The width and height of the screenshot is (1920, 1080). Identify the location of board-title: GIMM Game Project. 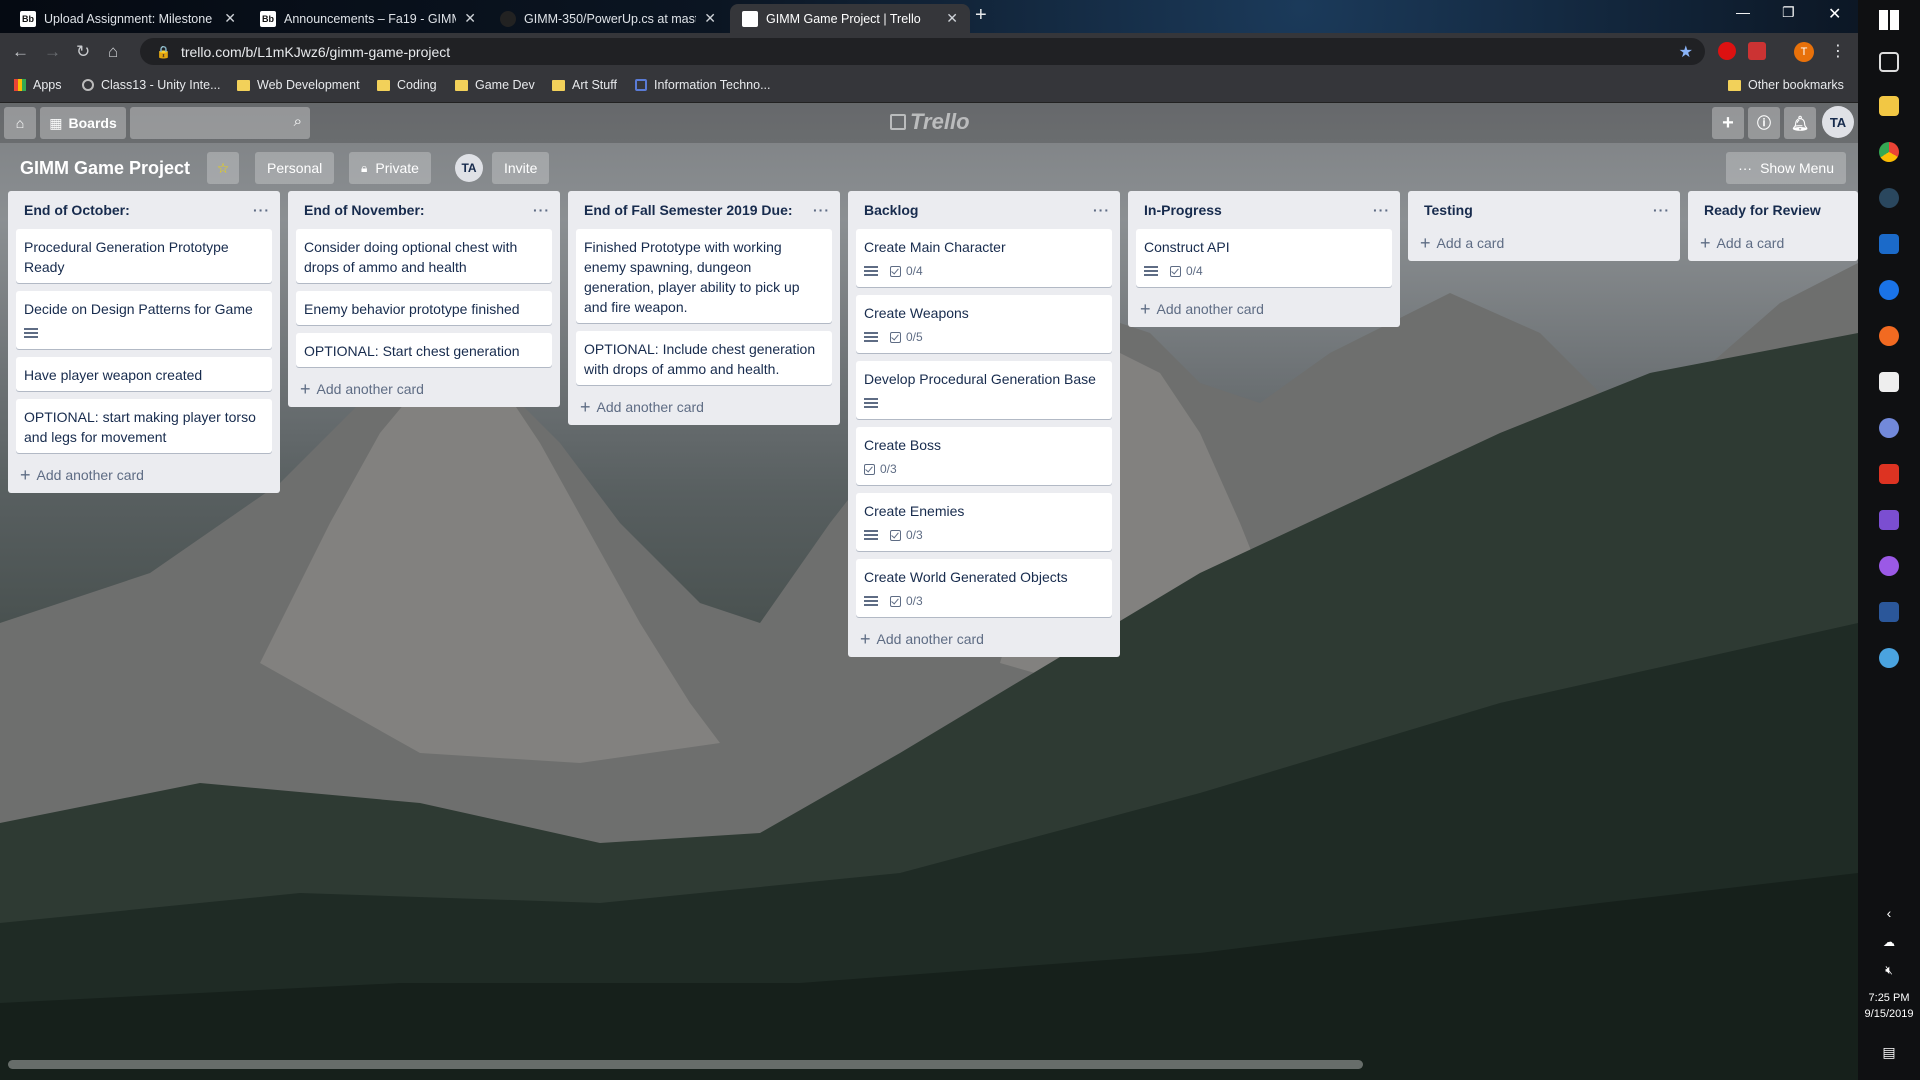
(105, 168).